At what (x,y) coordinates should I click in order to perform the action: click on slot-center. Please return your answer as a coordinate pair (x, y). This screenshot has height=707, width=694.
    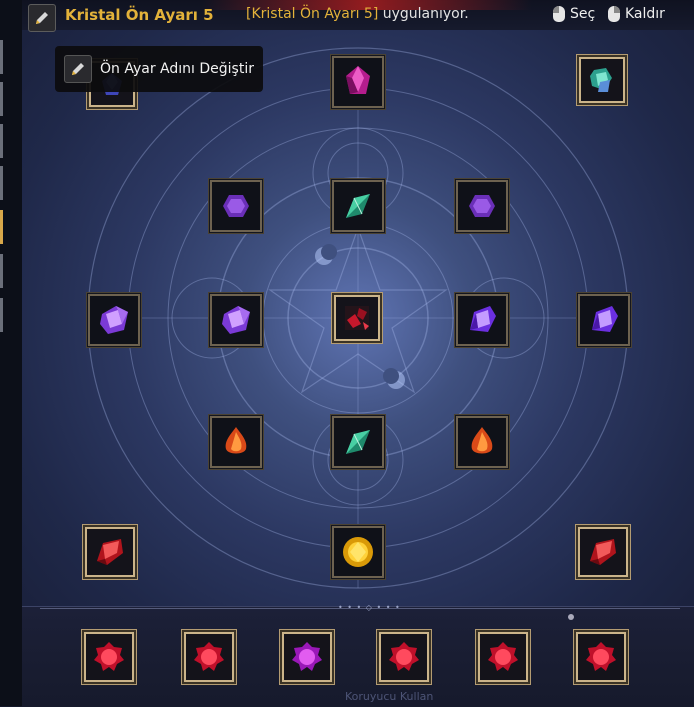
    Looking at the image, I should click on (357, 318).